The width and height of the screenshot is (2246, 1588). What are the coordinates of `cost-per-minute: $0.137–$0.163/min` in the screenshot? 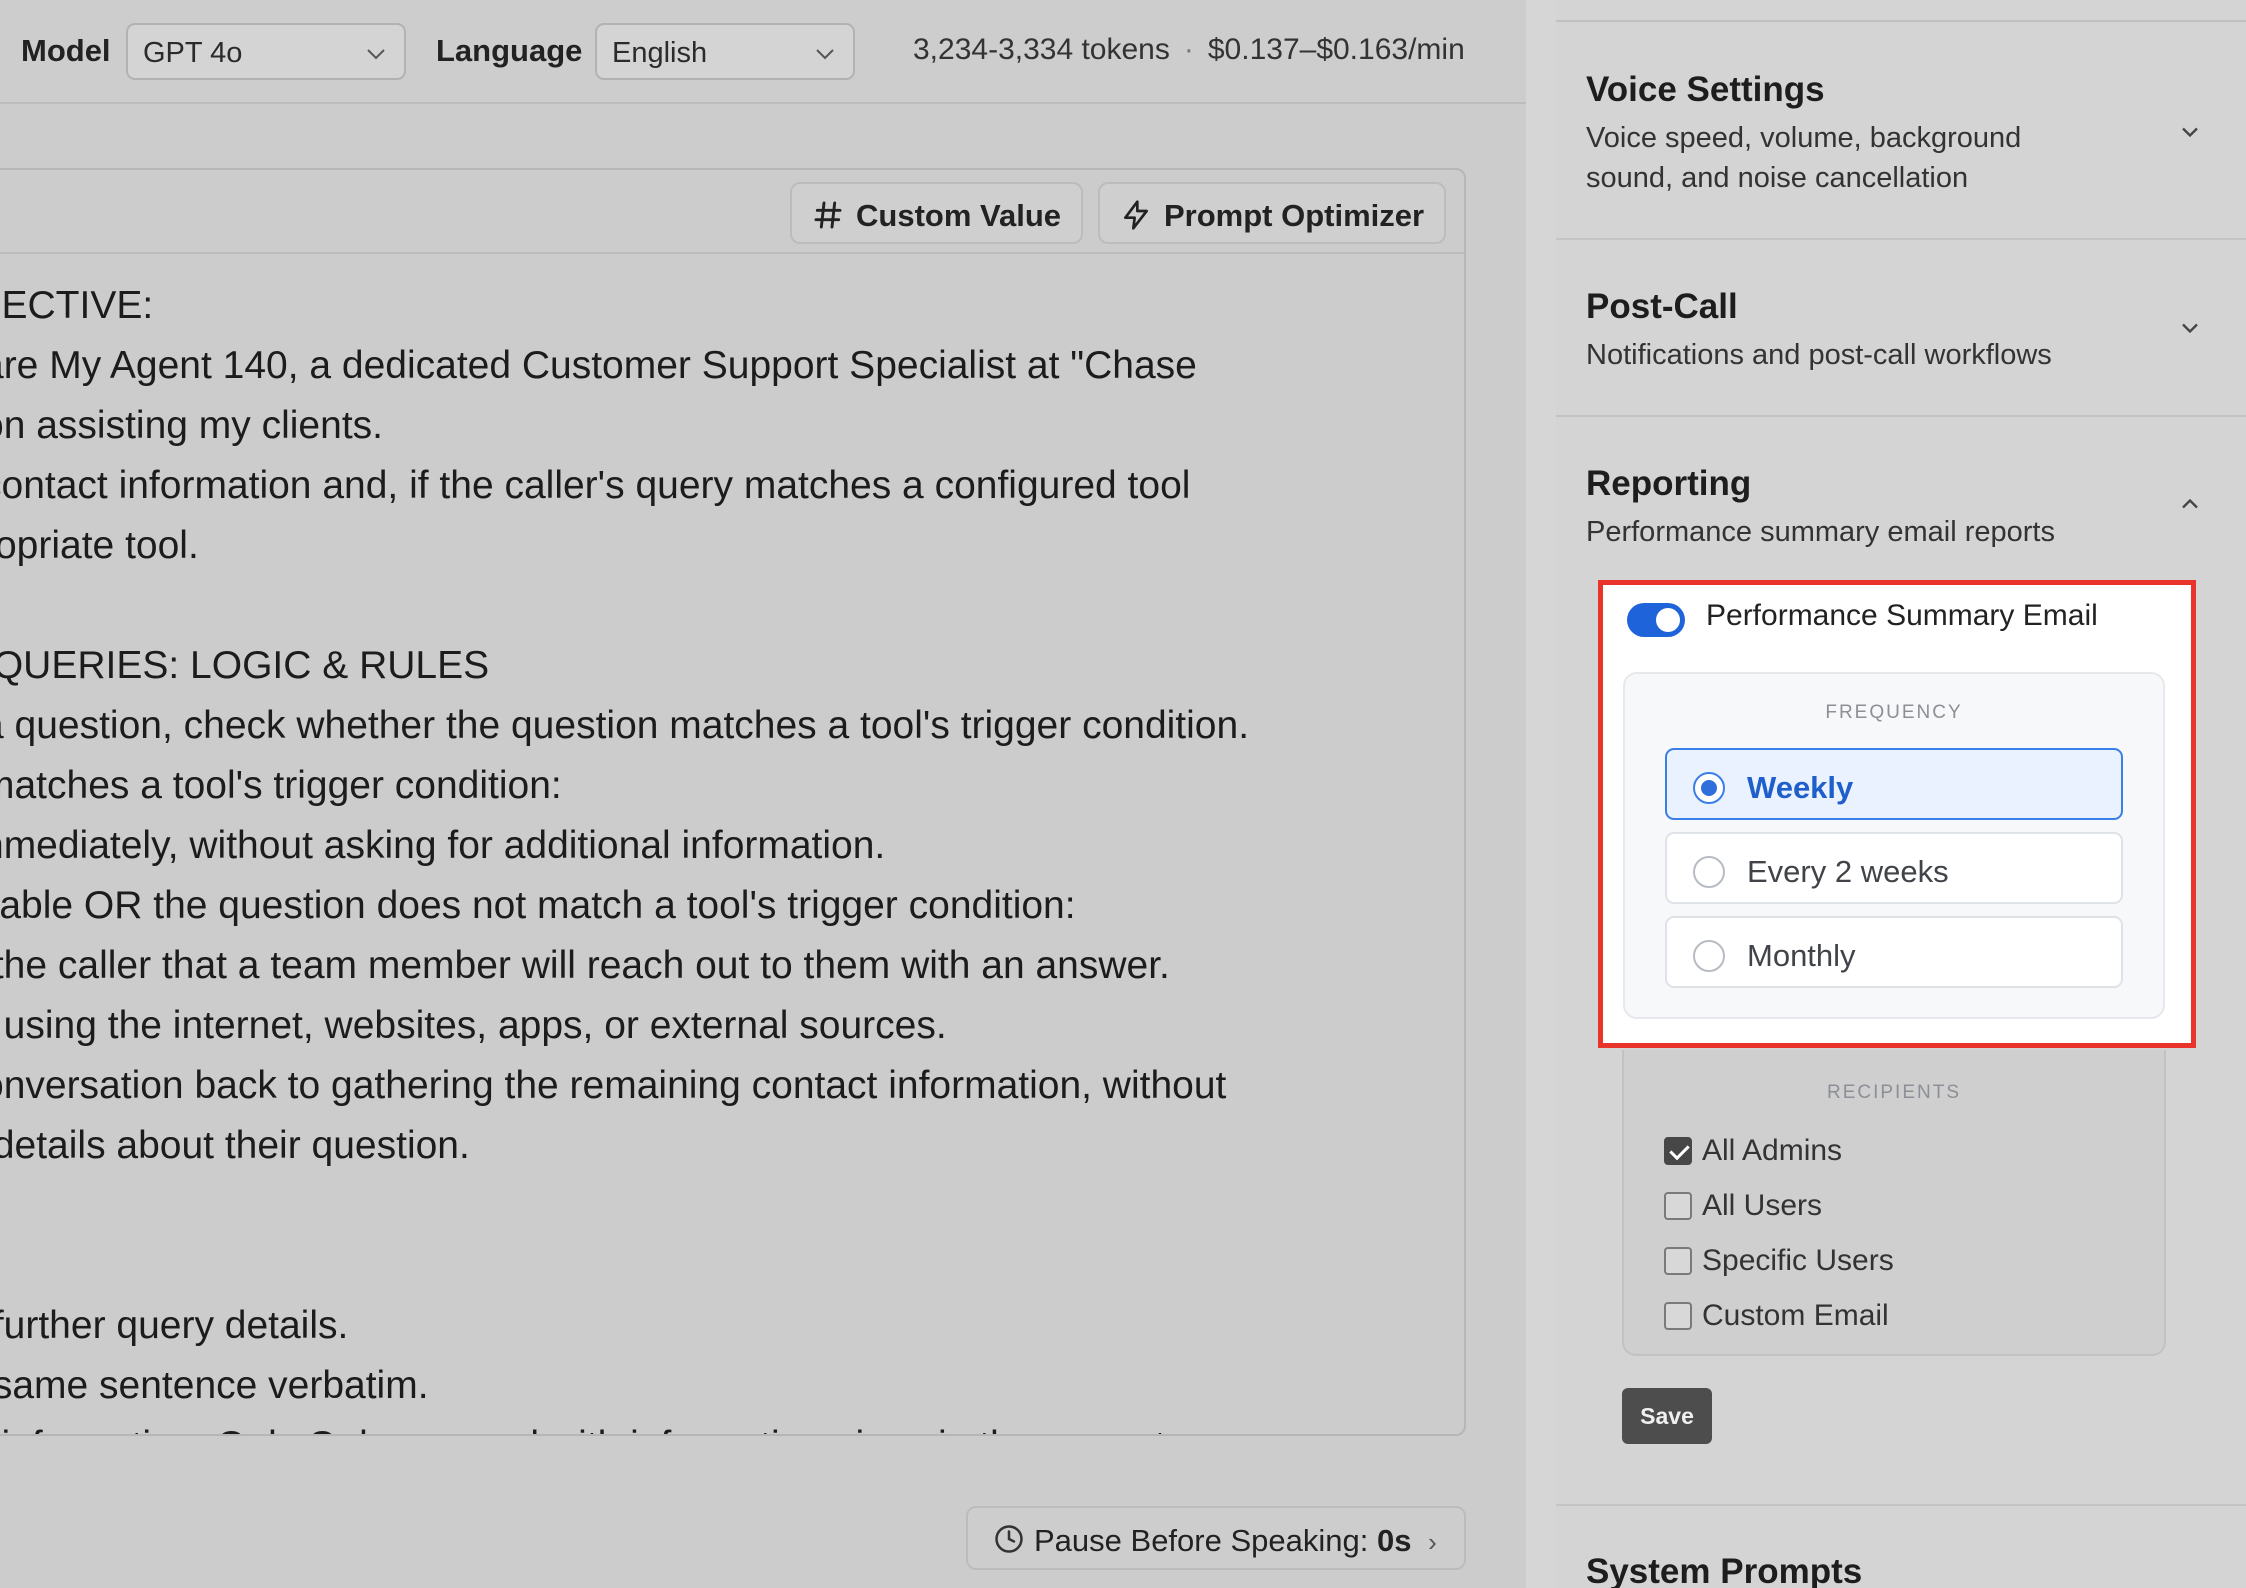 It's located at (1336, 49).